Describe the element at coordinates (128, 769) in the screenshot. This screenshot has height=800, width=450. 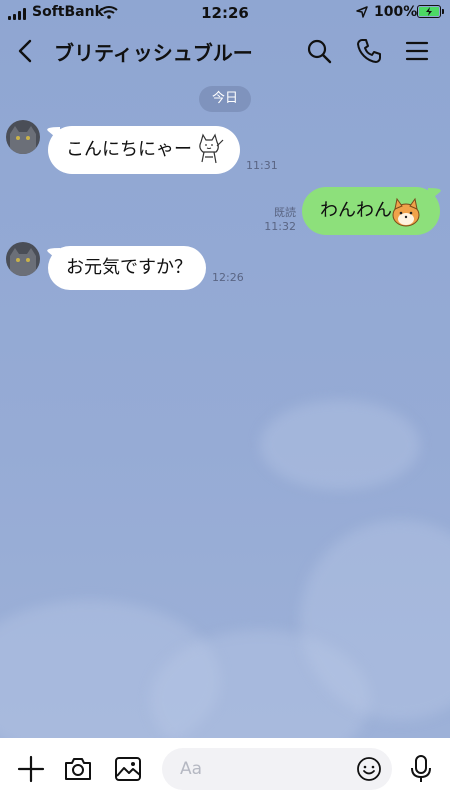
I see `image-icon` at that location.